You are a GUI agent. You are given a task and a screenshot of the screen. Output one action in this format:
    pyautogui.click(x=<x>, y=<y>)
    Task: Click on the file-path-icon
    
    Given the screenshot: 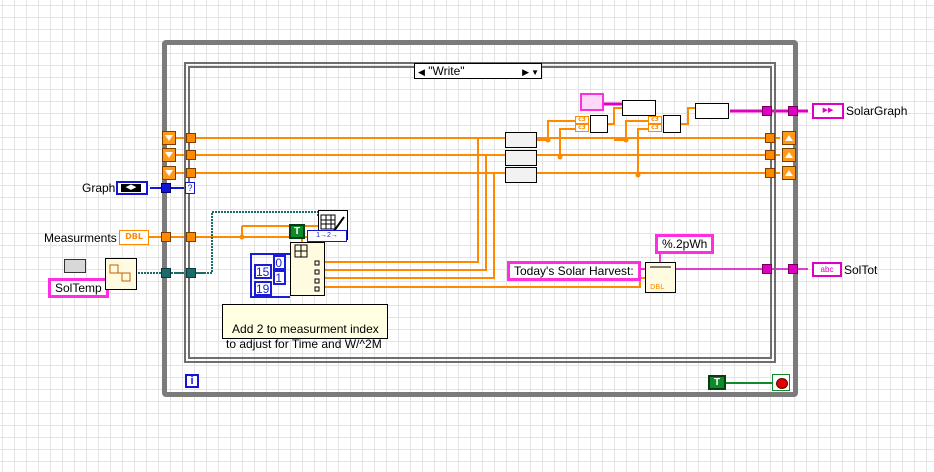 What is the action you would take?
    pyautogui.click(x=75, y=266)
    